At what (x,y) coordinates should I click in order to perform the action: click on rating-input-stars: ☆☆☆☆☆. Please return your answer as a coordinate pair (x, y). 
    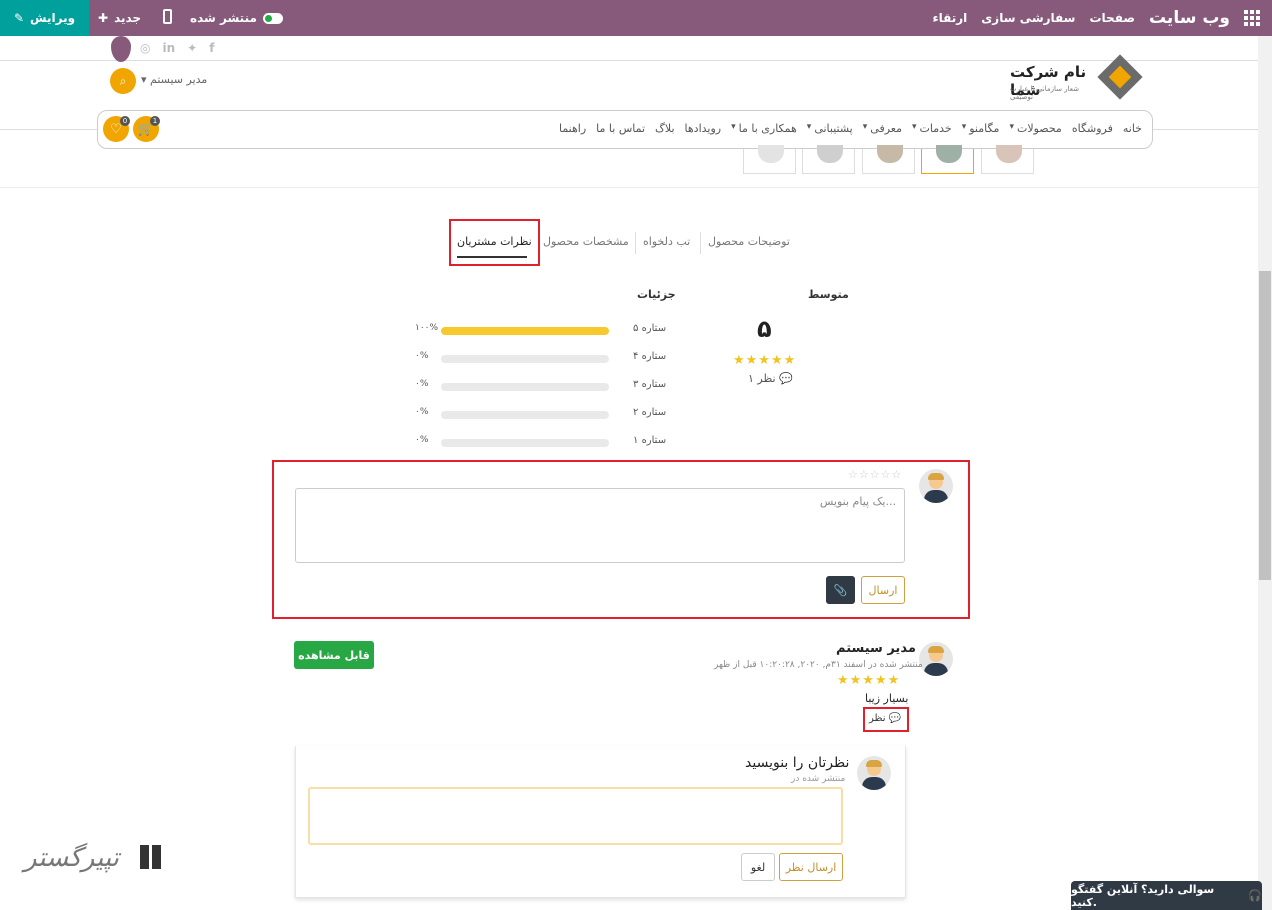
    Looking at the image, I should click on (875, 474).